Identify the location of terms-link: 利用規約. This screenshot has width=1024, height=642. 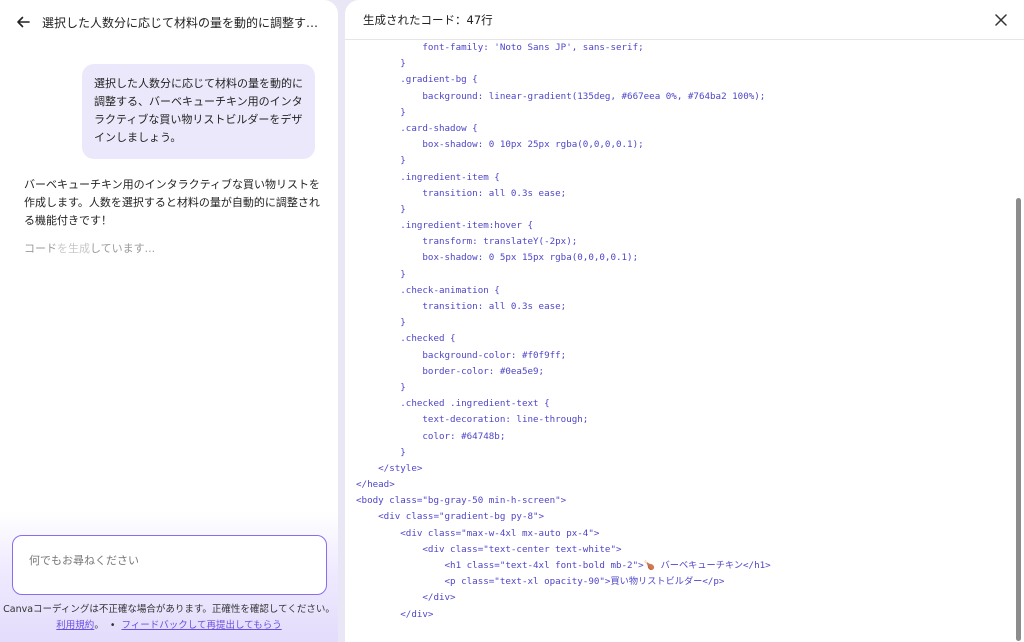
(75, 625).